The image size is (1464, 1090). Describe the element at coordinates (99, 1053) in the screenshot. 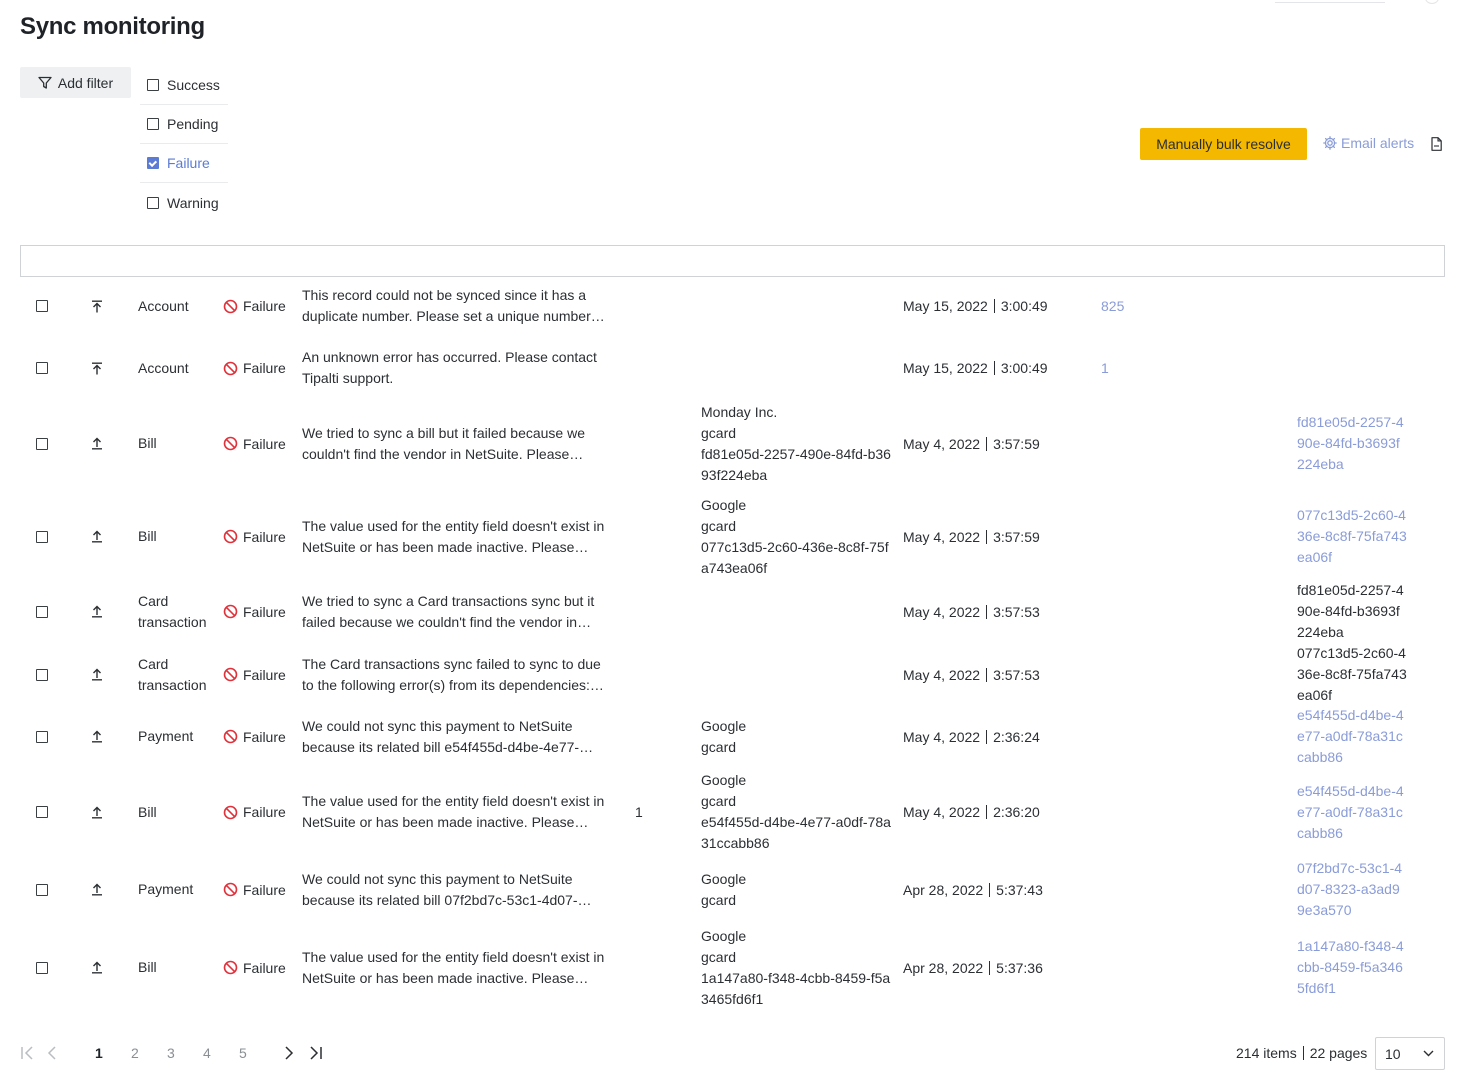

I see `page-1: 1` at that location.